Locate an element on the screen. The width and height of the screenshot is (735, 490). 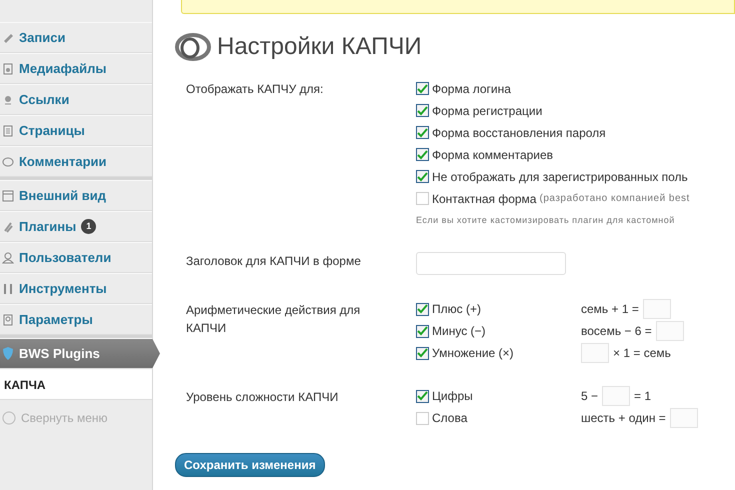
help-text: Если вы хотите кастомизировать плагин для кастомной is located at coordinates (546, 220).